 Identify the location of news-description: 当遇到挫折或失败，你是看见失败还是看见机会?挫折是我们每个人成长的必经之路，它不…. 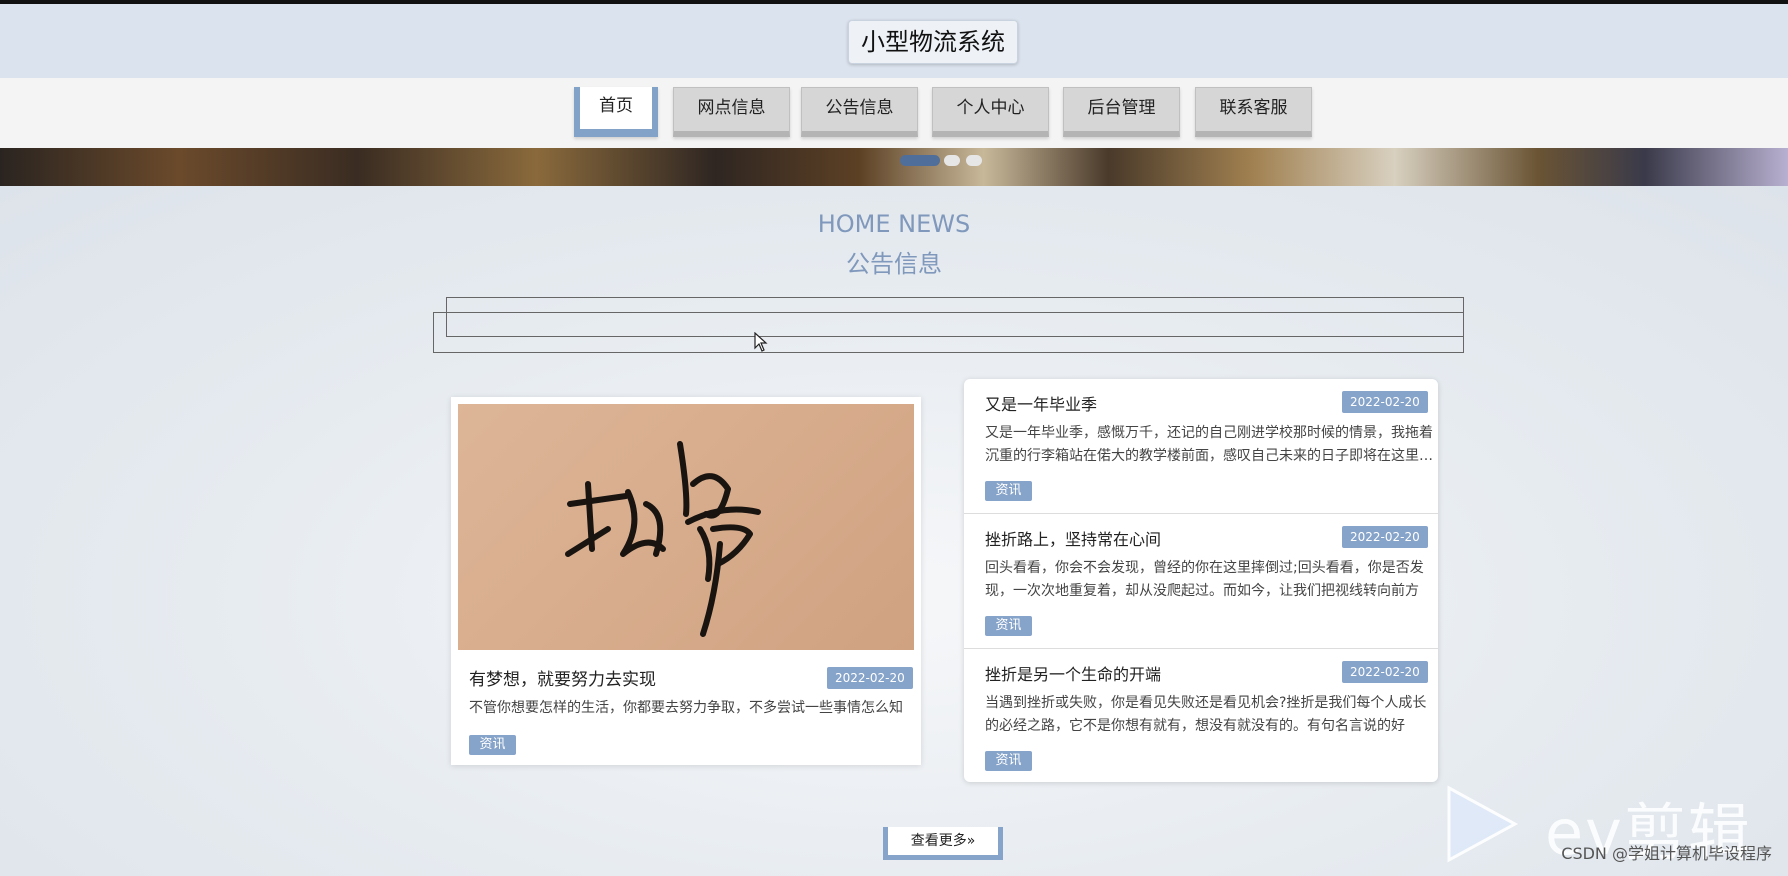
(1206, 714).